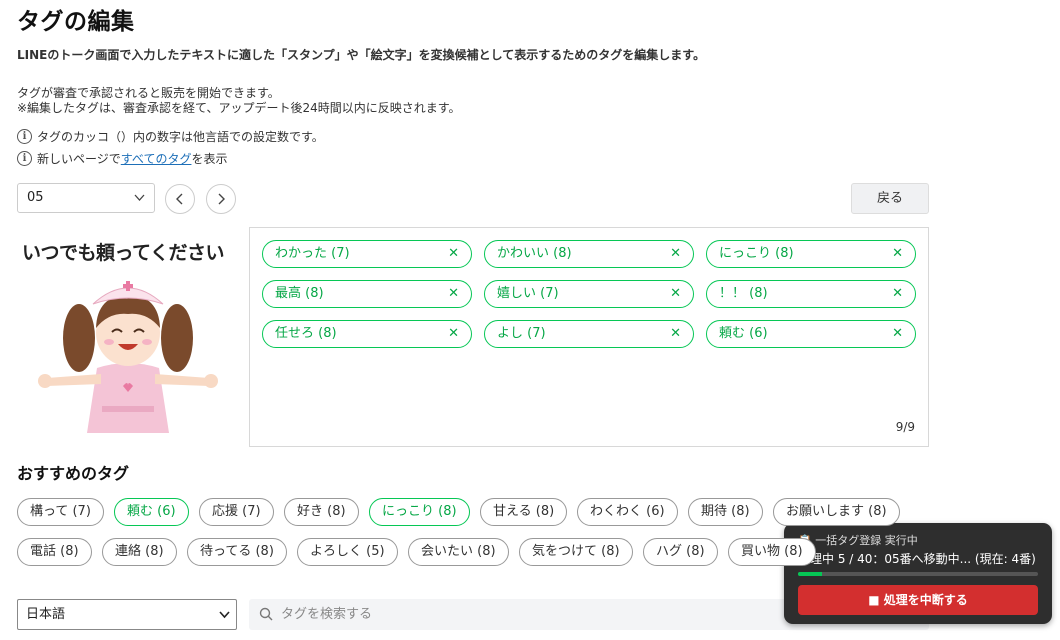 The image size is (1060, 640). I want to click on update-note: ※編集したタグは、審査承認を経て、アップデート後24時間以内に反映されます。, so click(239, 108).